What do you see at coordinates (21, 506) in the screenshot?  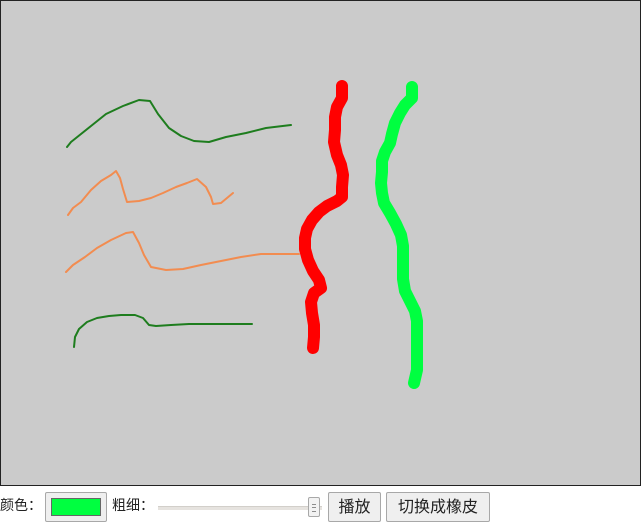 I see `color-label: 颜色：` at bounding box center [21, 506].